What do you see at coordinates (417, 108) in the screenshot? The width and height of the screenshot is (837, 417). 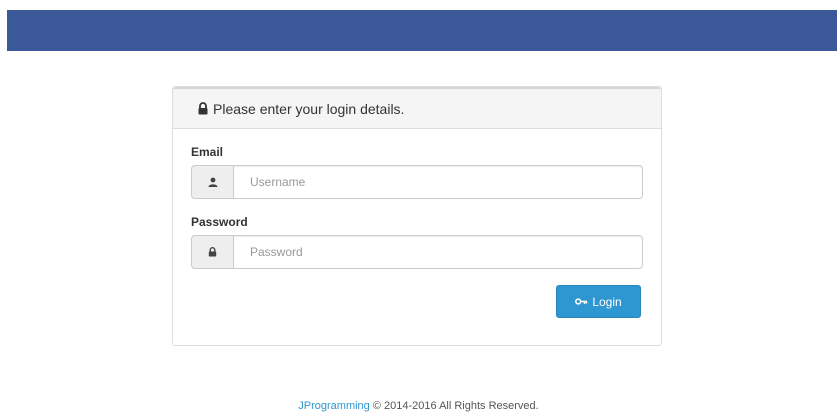 I see `panel-heading: Please enter your login details.` at bounding box center [417, 108].